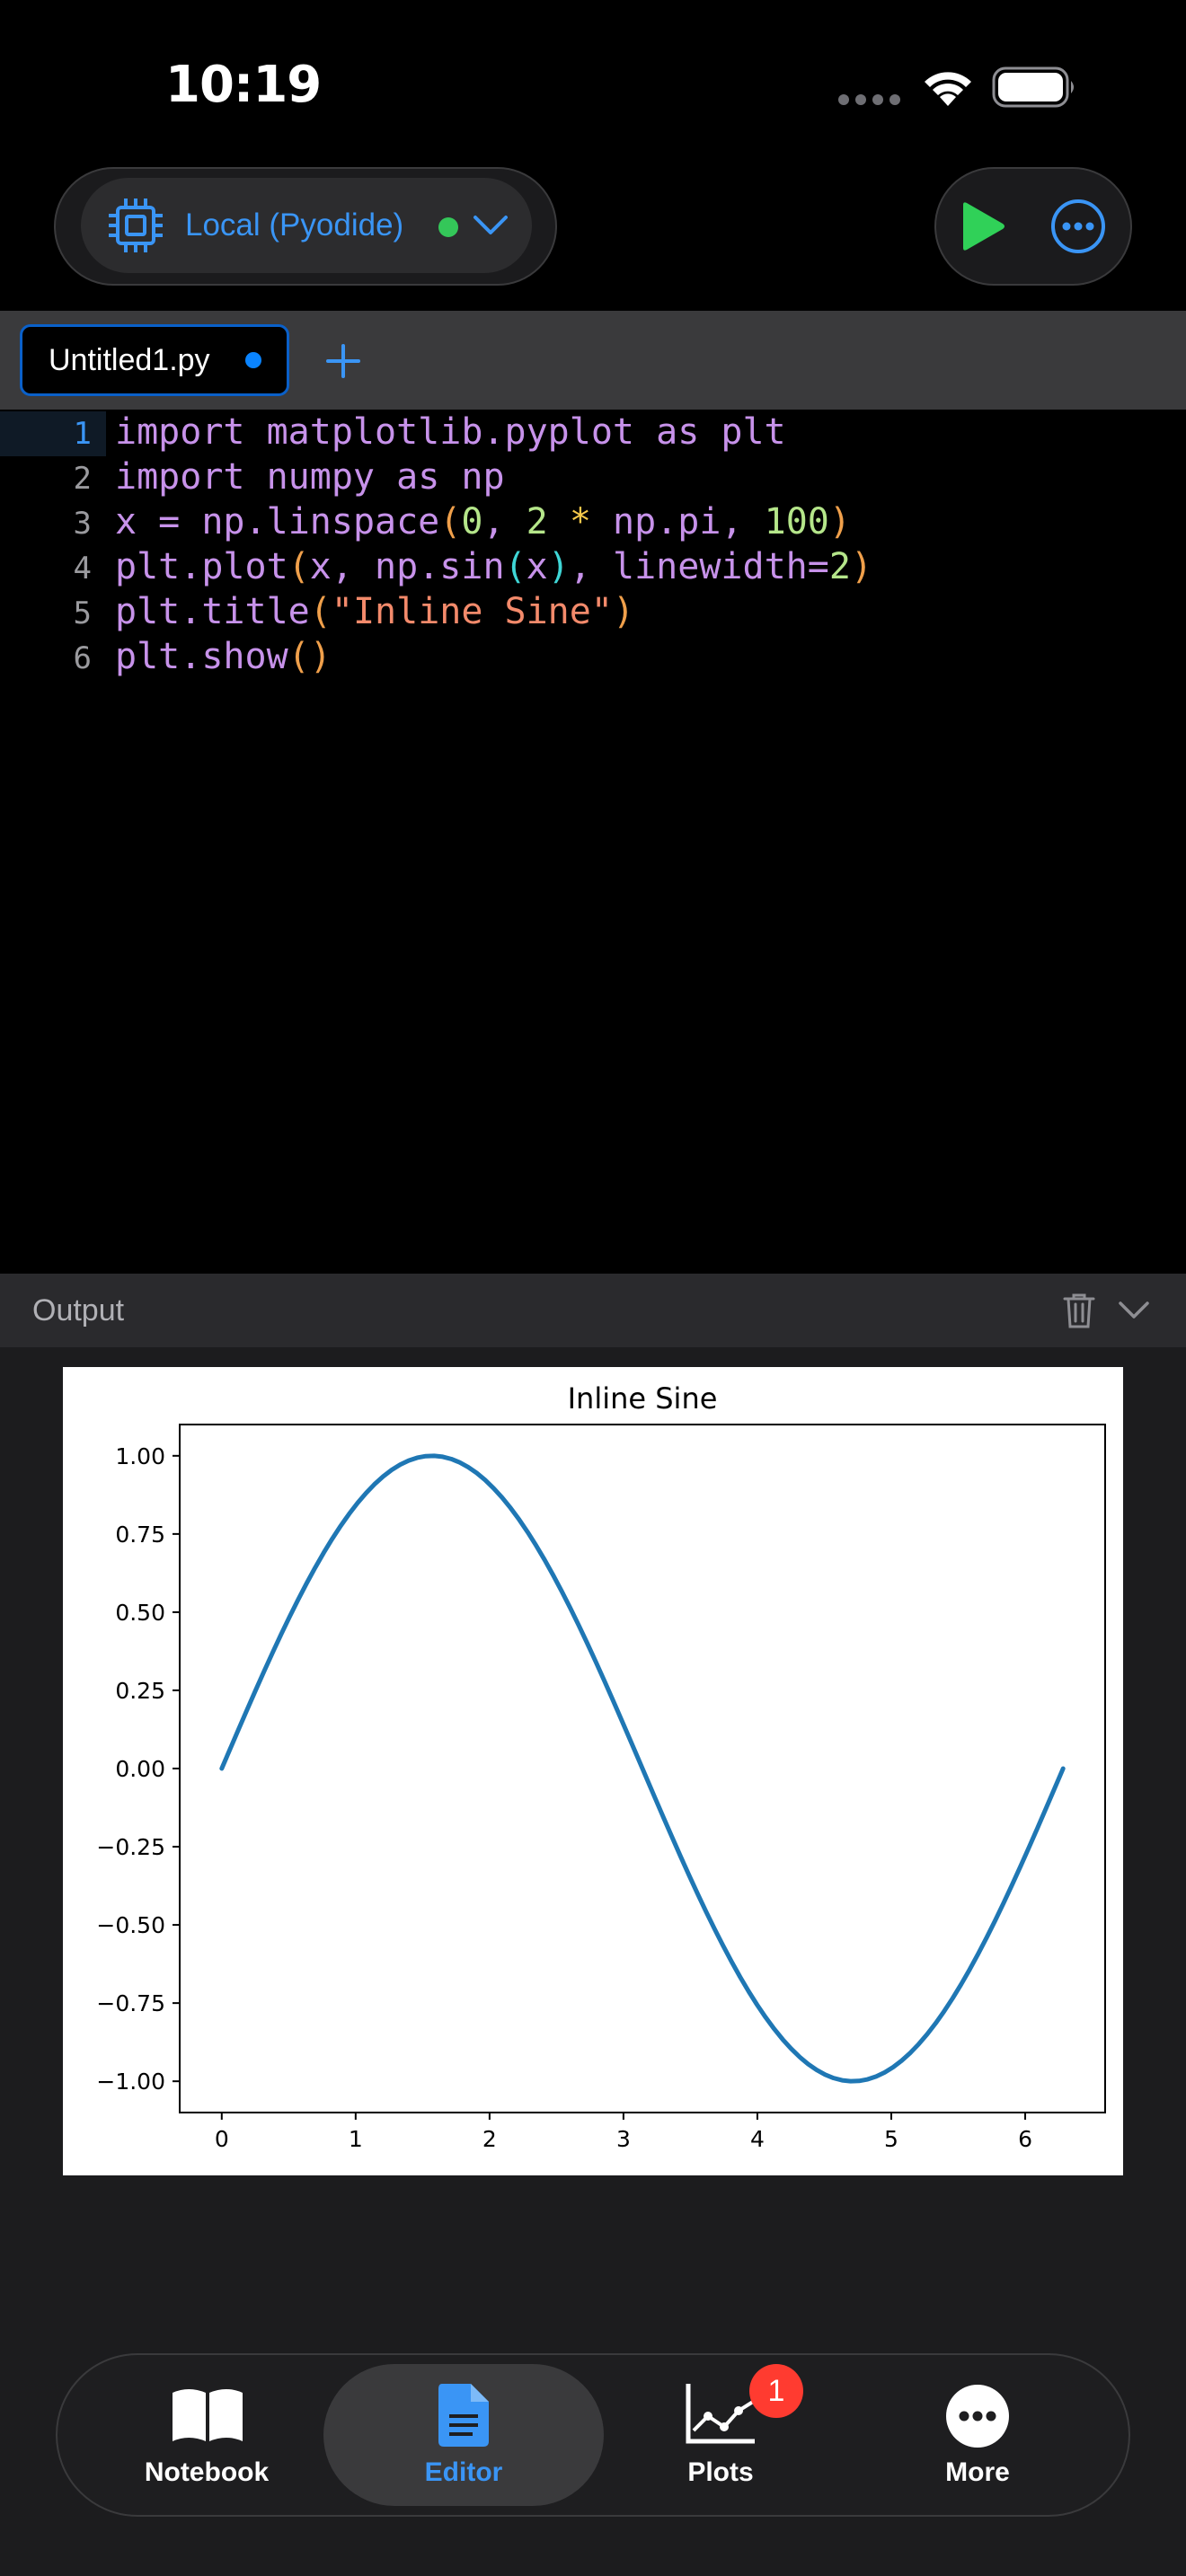 Image resolution: width=1186 pixels, height=2576 pixels. What do you see at coordinates (140, 1613) in the screenshot?
I see `y-tick-label: 0.50` at bounding box center [140, 1613].